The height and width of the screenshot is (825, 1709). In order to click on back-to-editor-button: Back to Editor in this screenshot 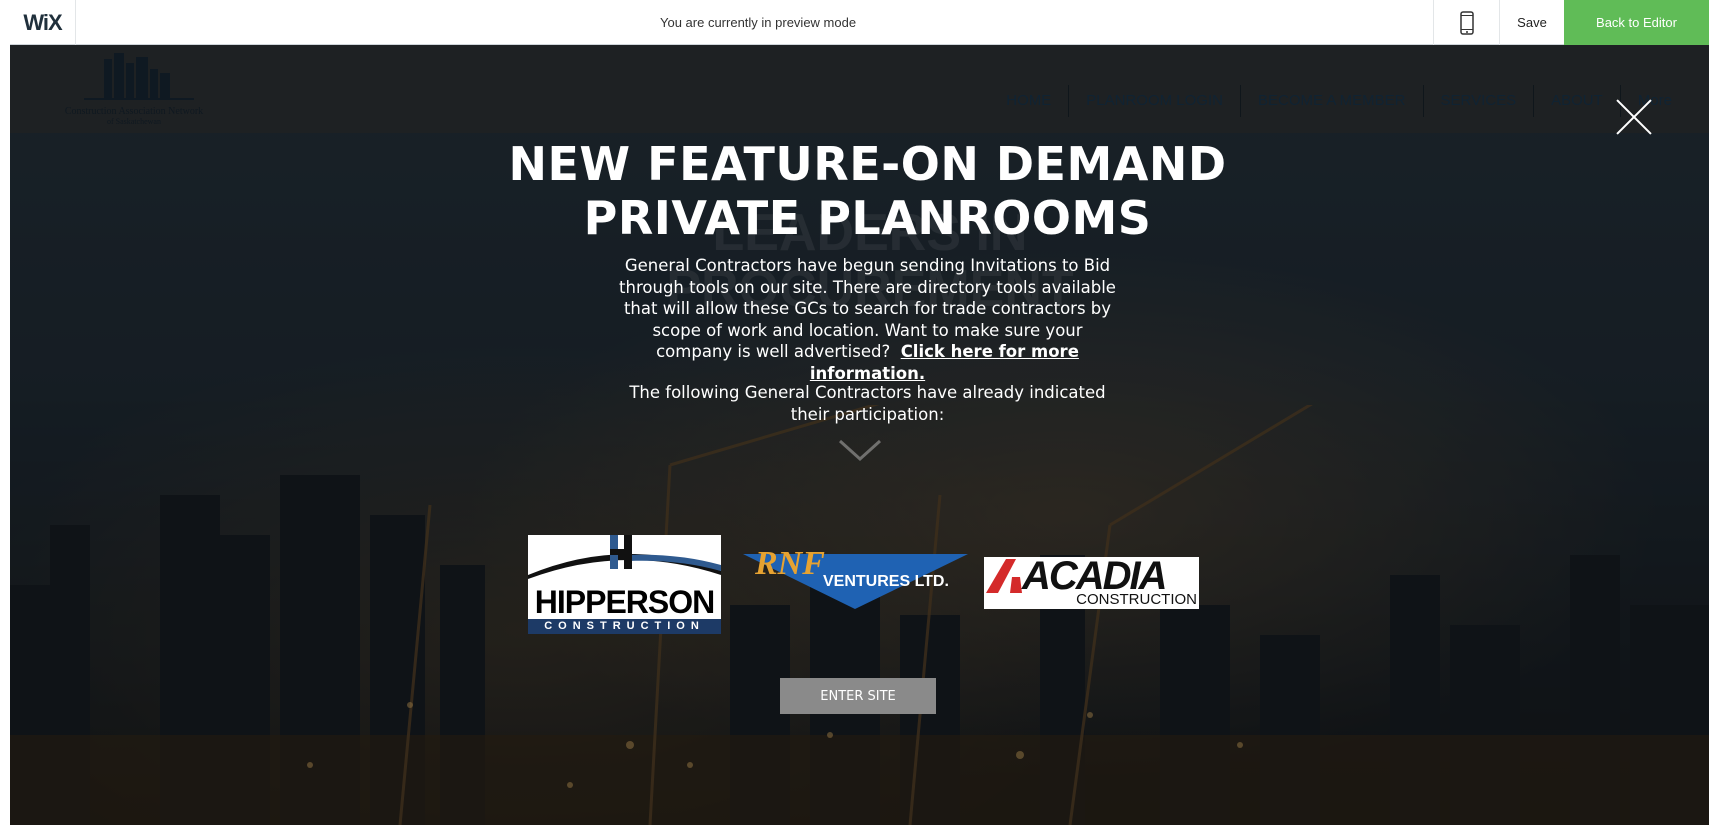, I will do `click(1636, 22)`.